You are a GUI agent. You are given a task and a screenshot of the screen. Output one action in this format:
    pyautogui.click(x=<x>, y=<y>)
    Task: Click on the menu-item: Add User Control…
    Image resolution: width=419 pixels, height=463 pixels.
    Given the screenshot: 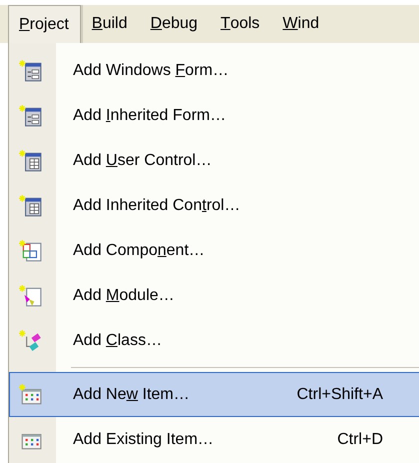 What is the action you would take?
    pyautogui.click(x=214, y=160)
    